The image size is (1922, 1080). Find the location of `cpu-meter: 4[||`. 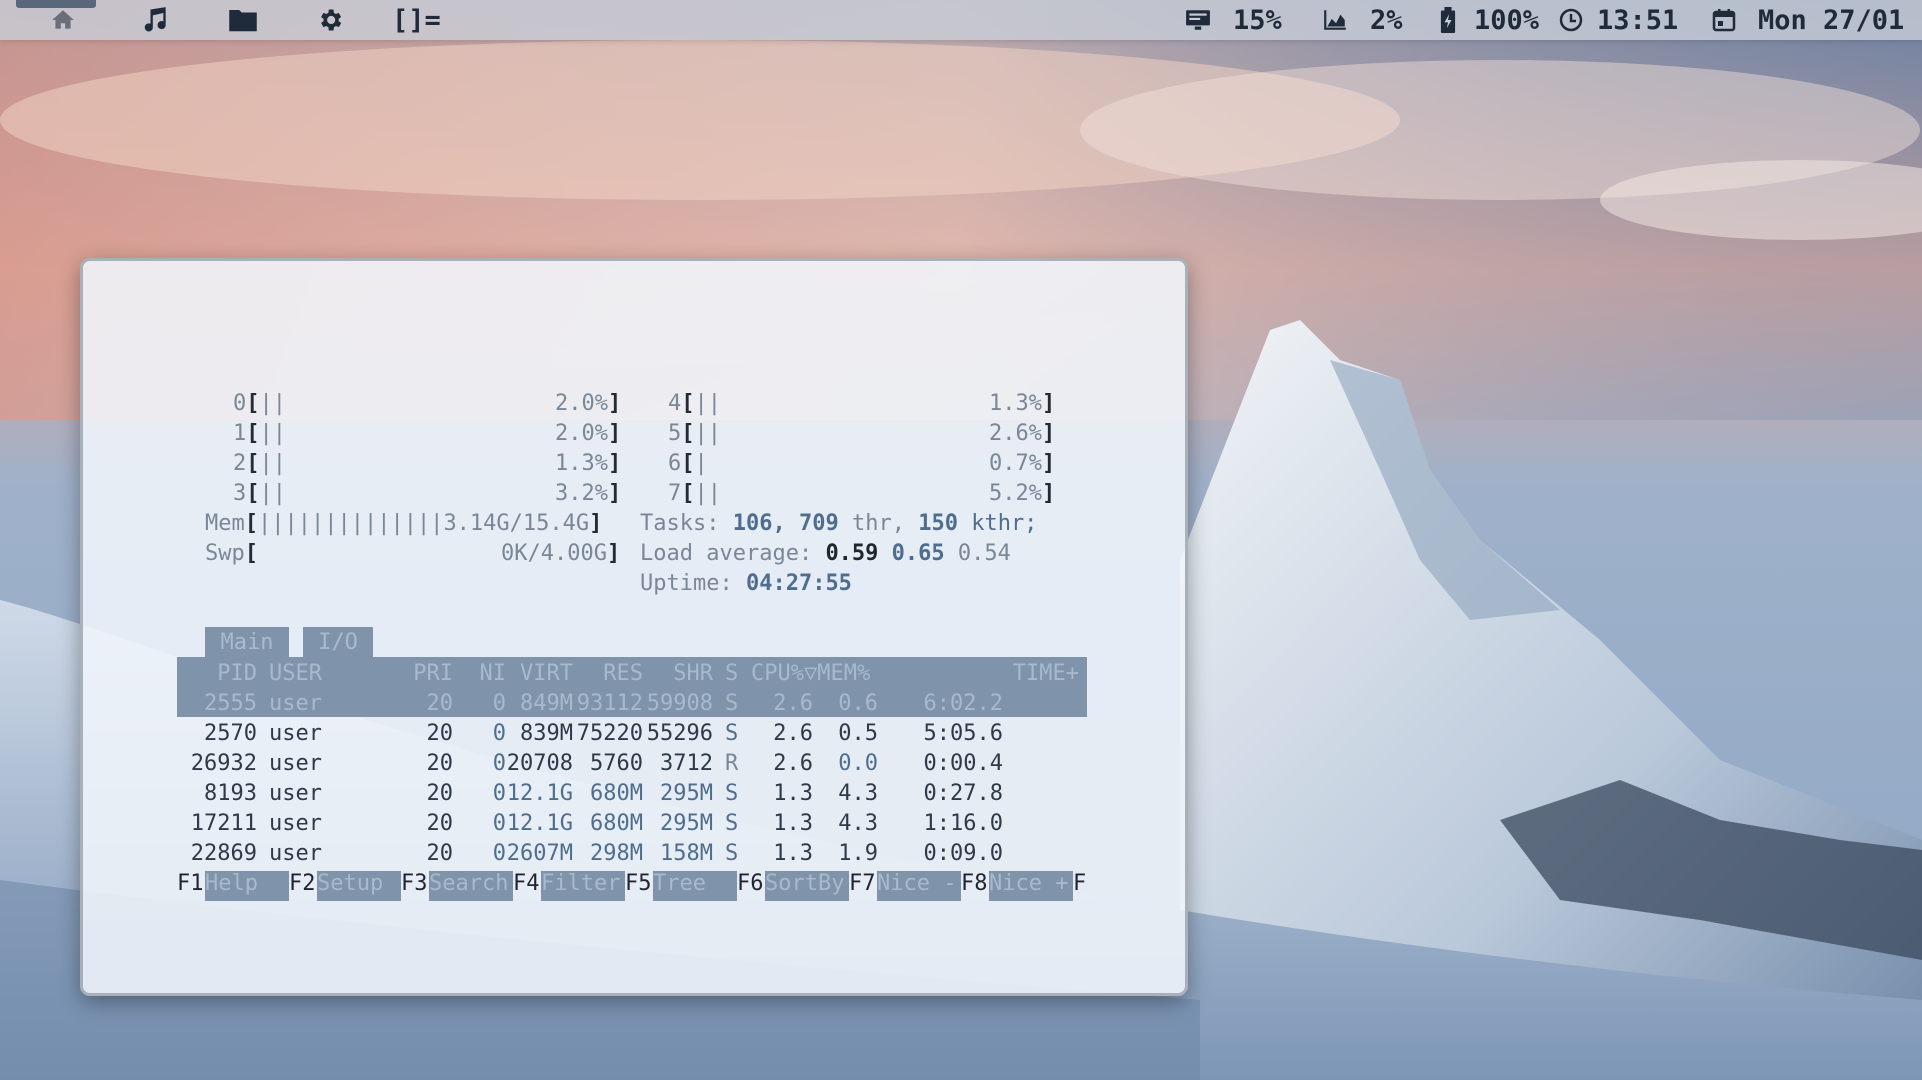

cpu-meter: 4[|| is located at coordinates (694, 403).